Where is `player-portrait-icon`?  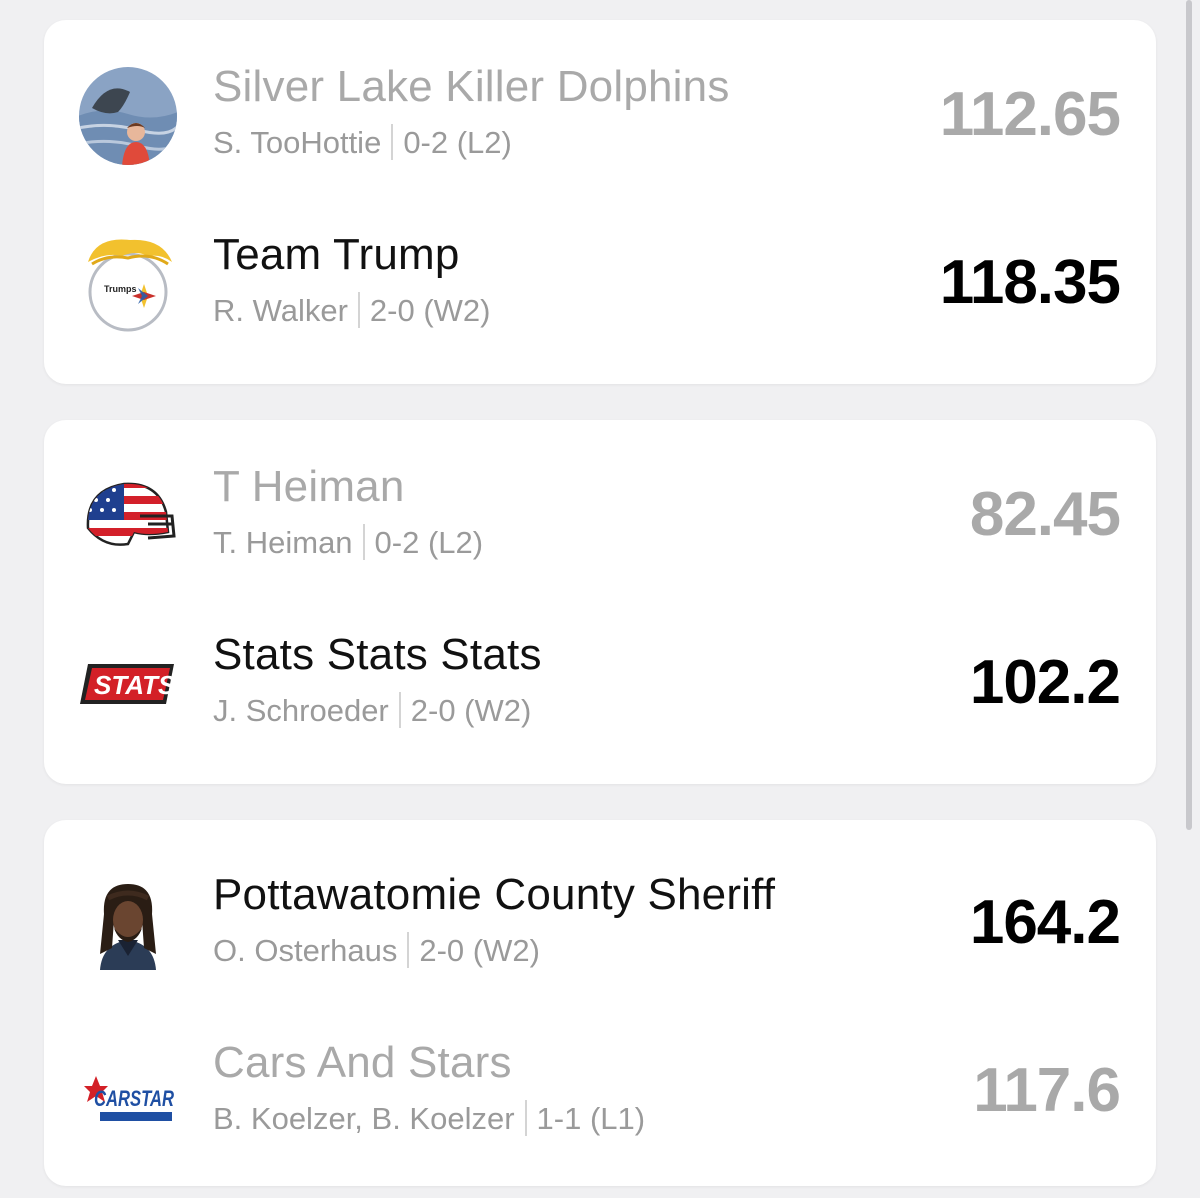 player-portrait-icon is located at coordinates (128, 924).